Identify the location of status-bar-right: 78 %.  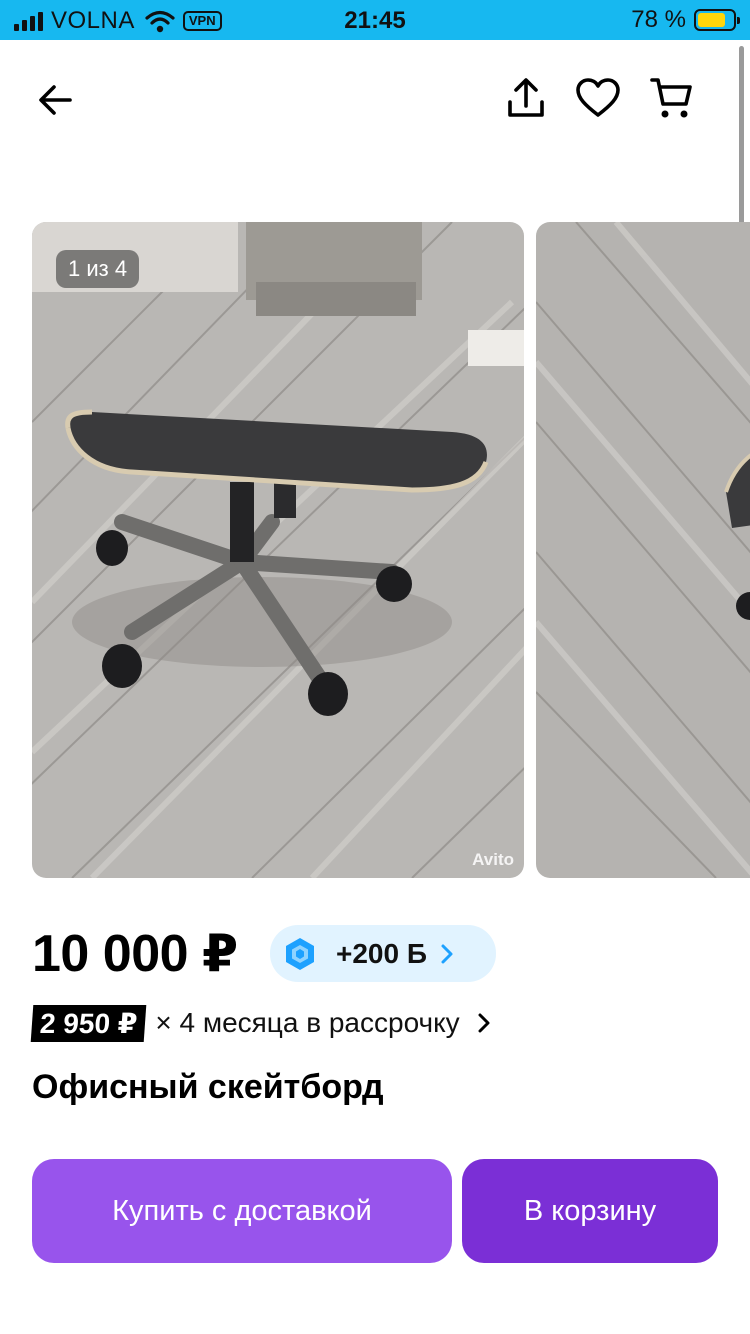
(685, 19).